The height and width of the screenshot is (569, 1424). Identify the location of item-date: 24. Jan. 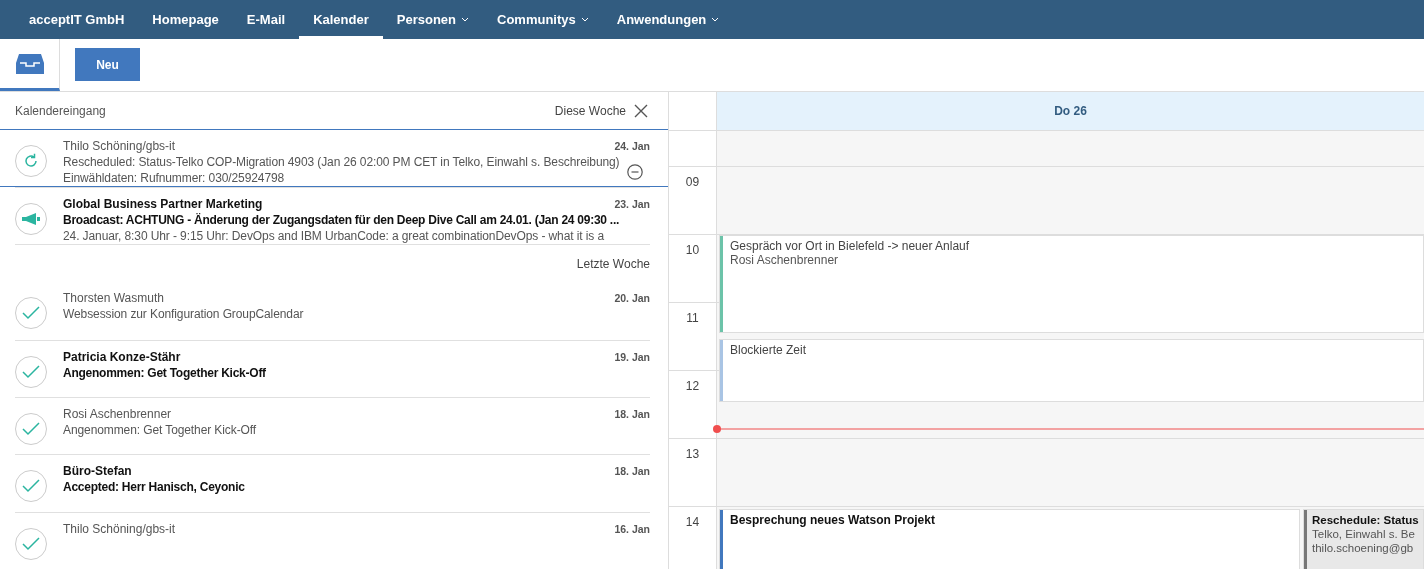
(632, 146).